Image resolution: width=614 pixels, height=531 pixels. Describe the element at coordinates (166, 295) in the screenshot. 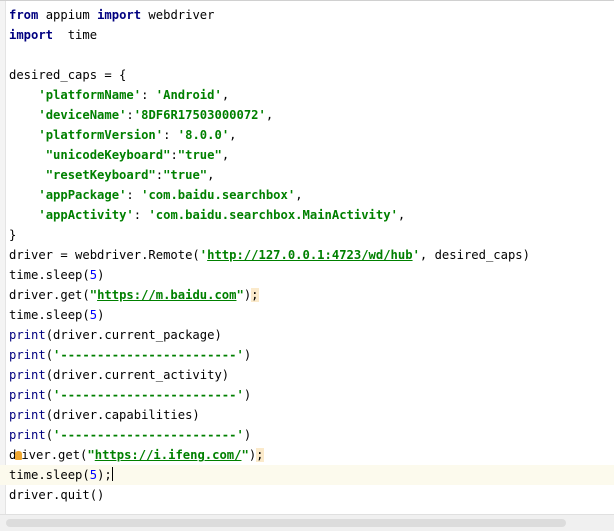

I see `url-link: https://m.baidu.com` at that location.